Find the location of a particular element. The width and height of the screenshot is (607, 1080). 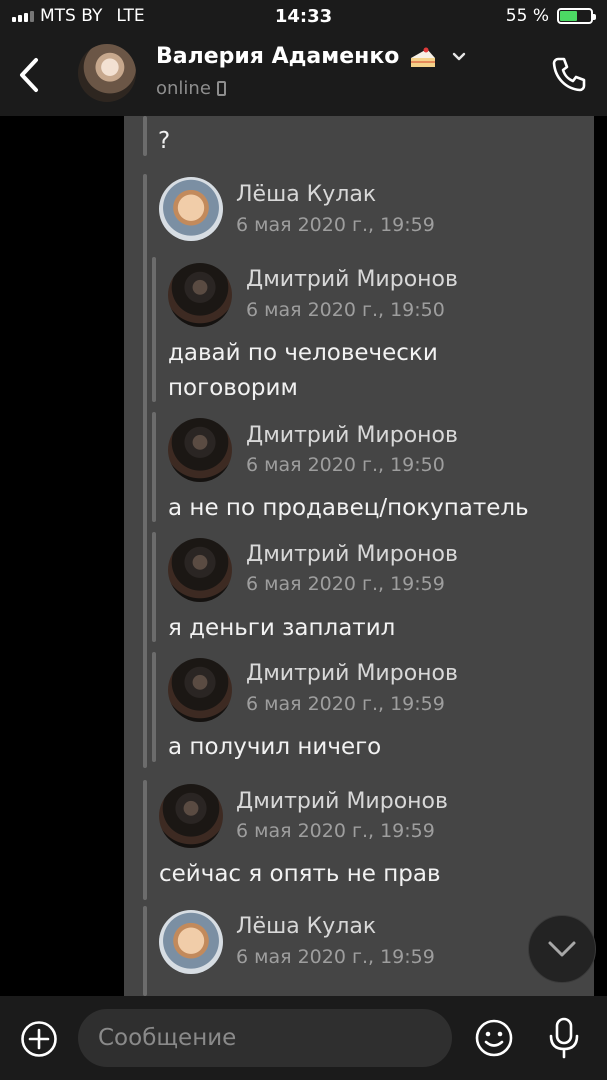

cake-icon is located at coordinates (423, 57).